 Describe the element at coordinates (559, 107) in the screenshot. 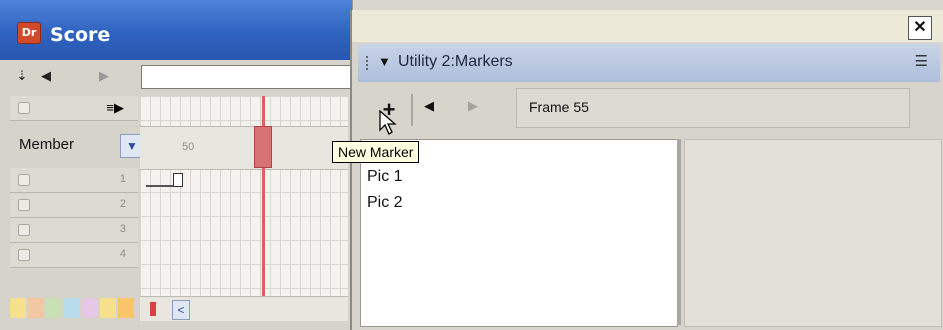

I see `frame-label: Frame 55` at that location.